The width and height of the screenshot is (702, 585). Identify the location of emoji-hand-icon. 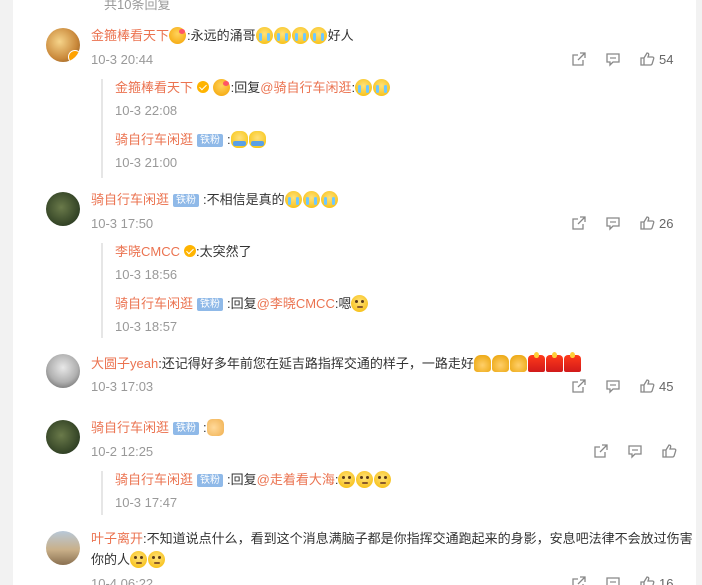
(215, 427).